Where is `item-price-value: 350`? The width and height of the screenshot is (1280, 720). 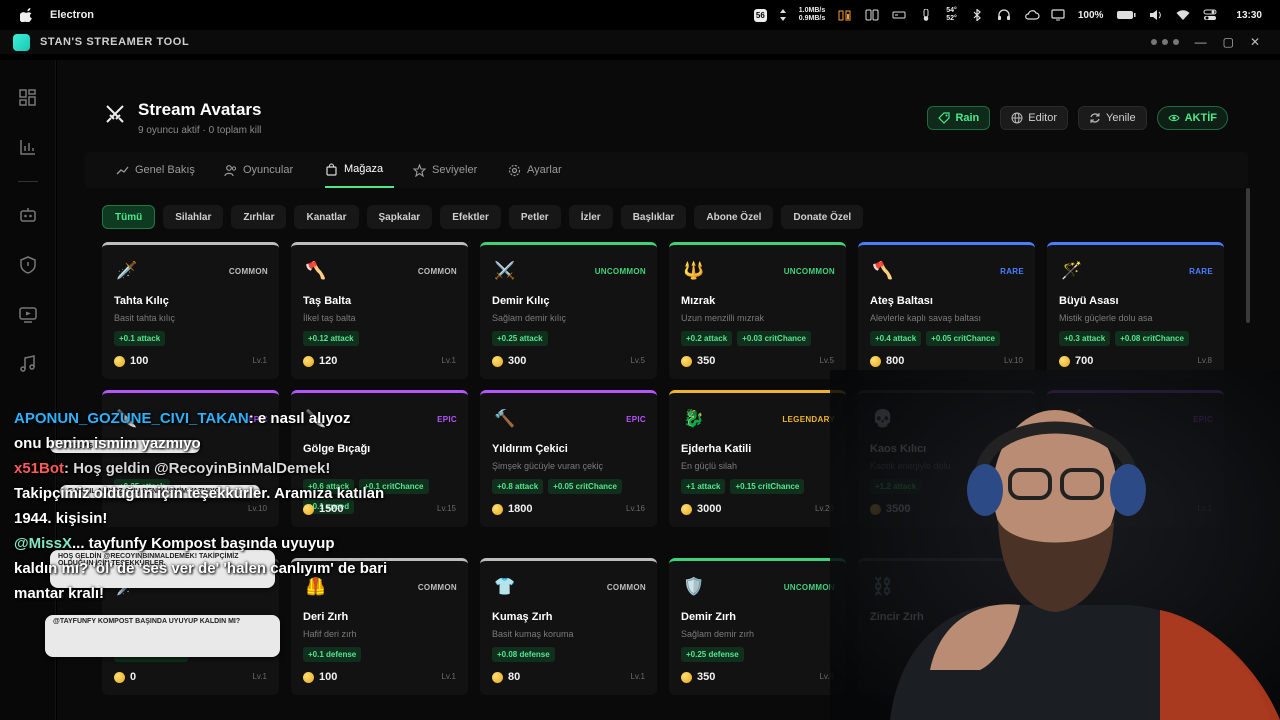 item-price-value: 350 is located at coordinates (706, 677).